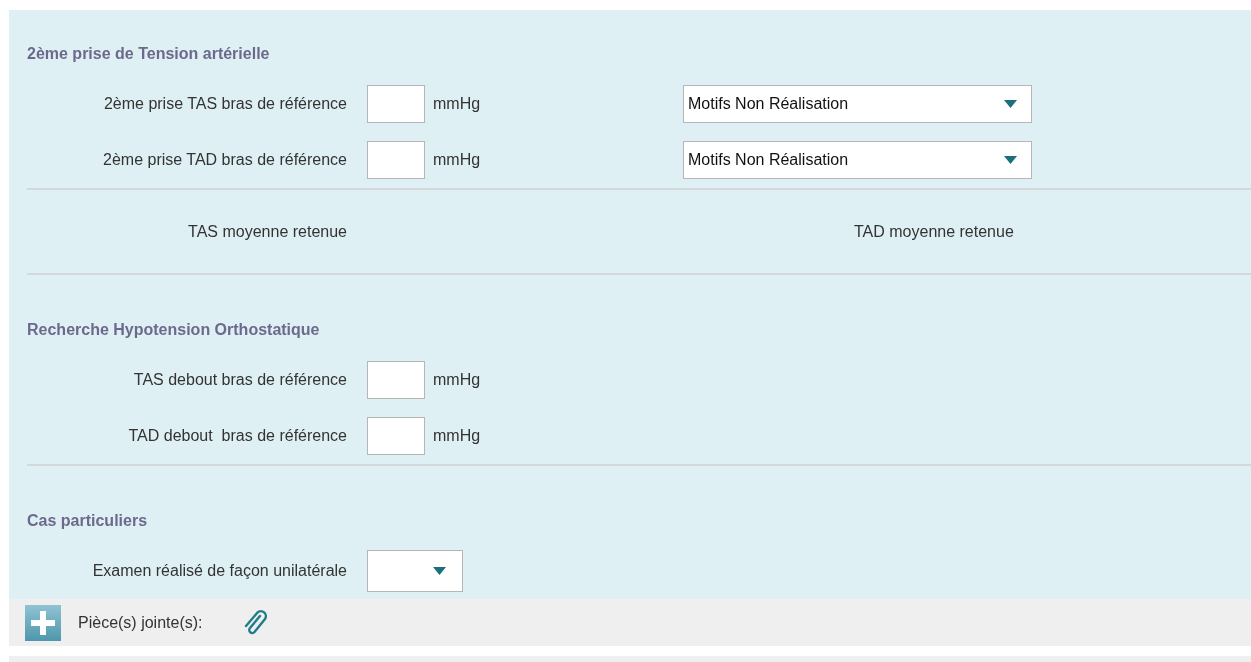 The width and height of the screenshot is (1251, 662). I want to click on attachments-label: Pièce(s) jointe(s):, so click(140, 622).